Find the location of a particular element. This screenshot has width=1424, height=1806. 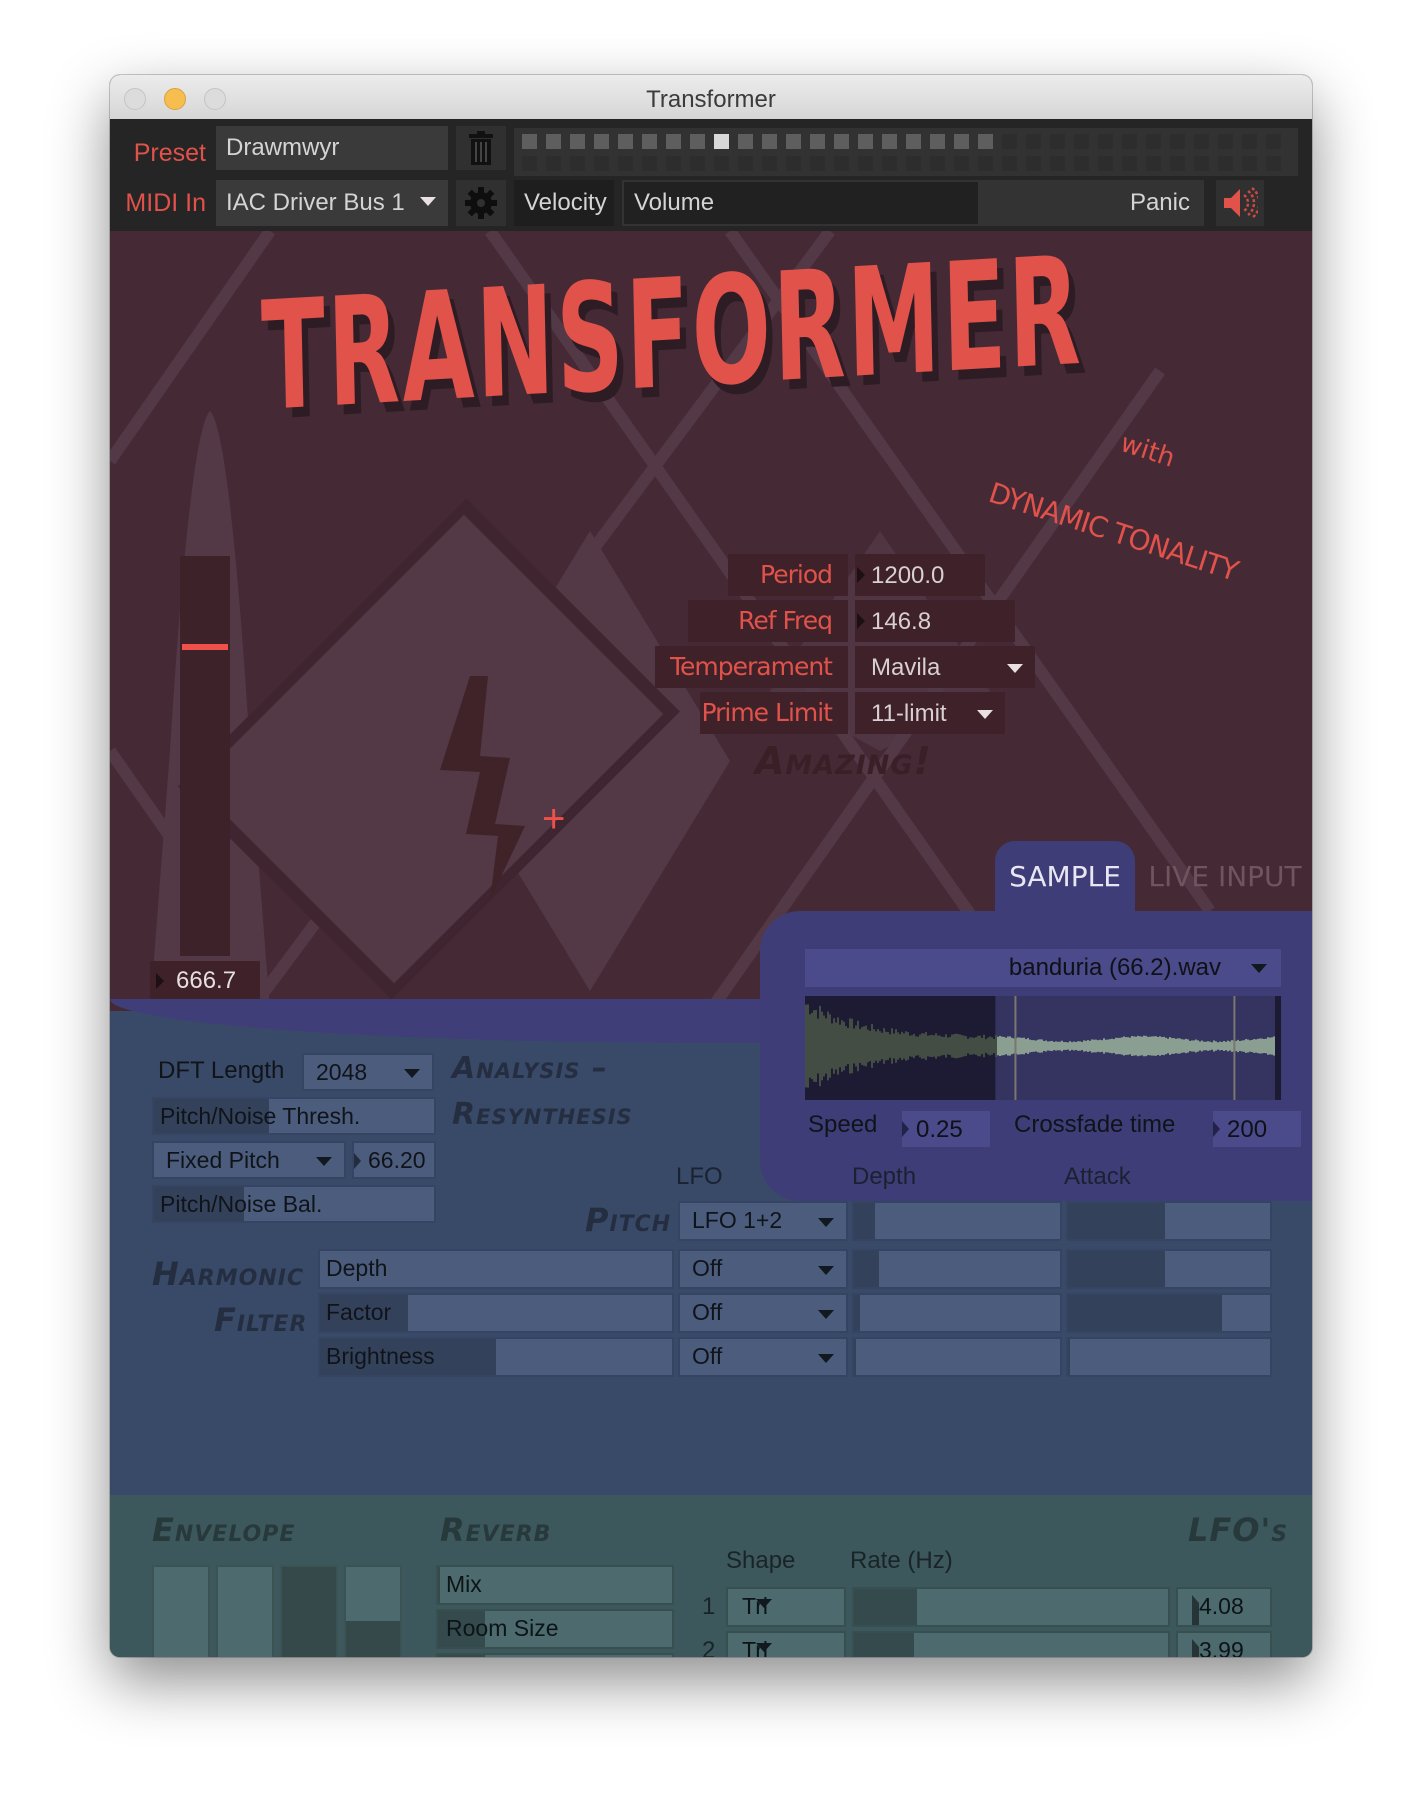

temperament-dropdown: Mavila is located at coordinates (945, 667).